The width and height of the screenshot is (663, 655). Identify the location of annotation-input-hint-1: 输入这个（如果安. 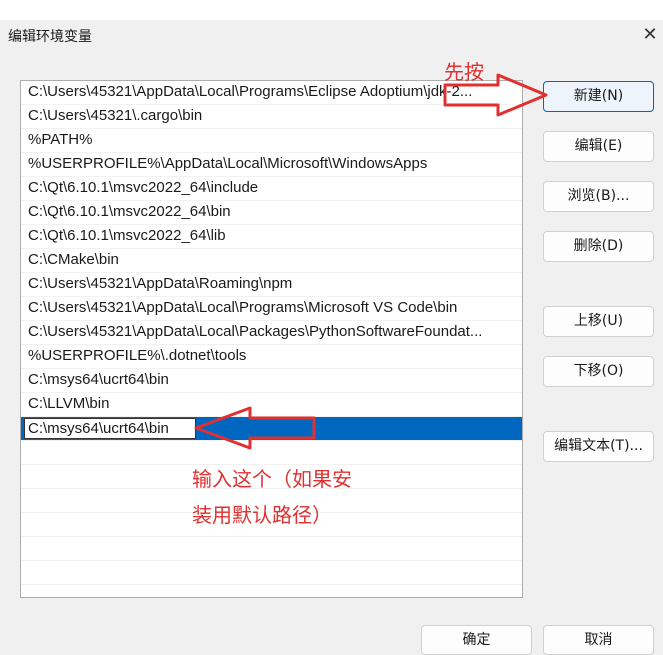
(272, 479).